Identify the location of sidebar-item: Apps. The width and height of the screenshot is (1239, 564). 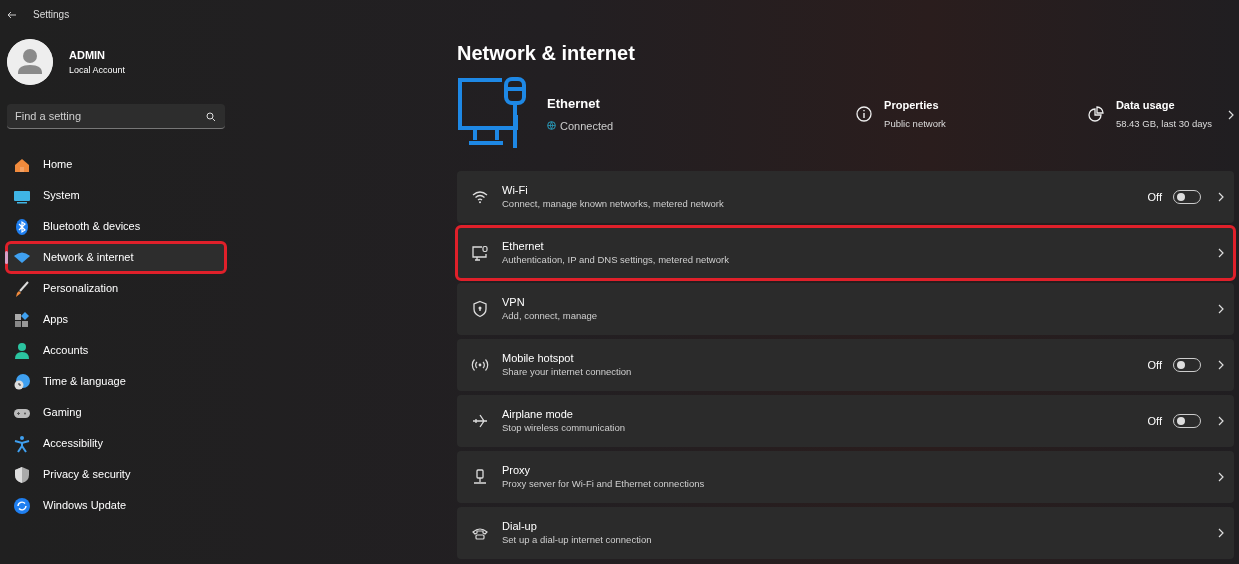
(116, 319).